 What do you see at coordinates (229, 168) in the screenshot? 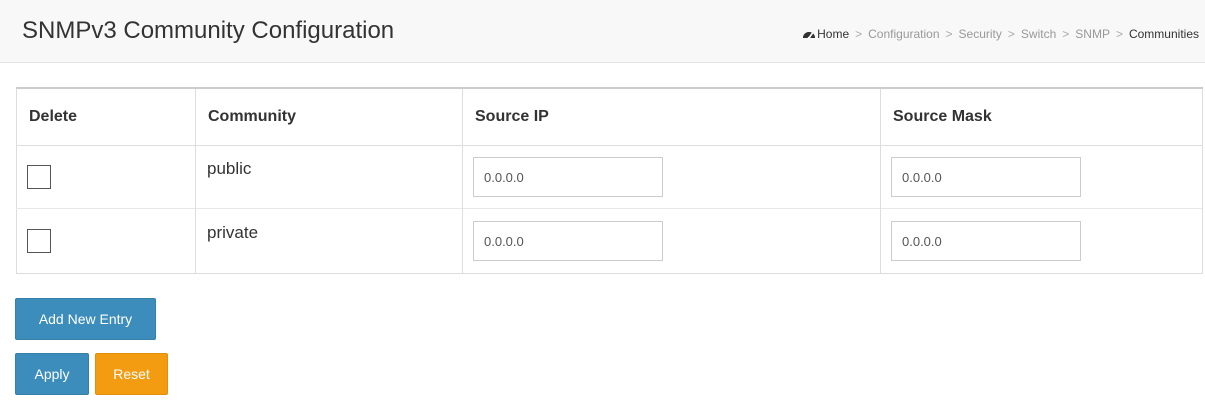
I see `community-name: public` at bounding box center [229, 168].